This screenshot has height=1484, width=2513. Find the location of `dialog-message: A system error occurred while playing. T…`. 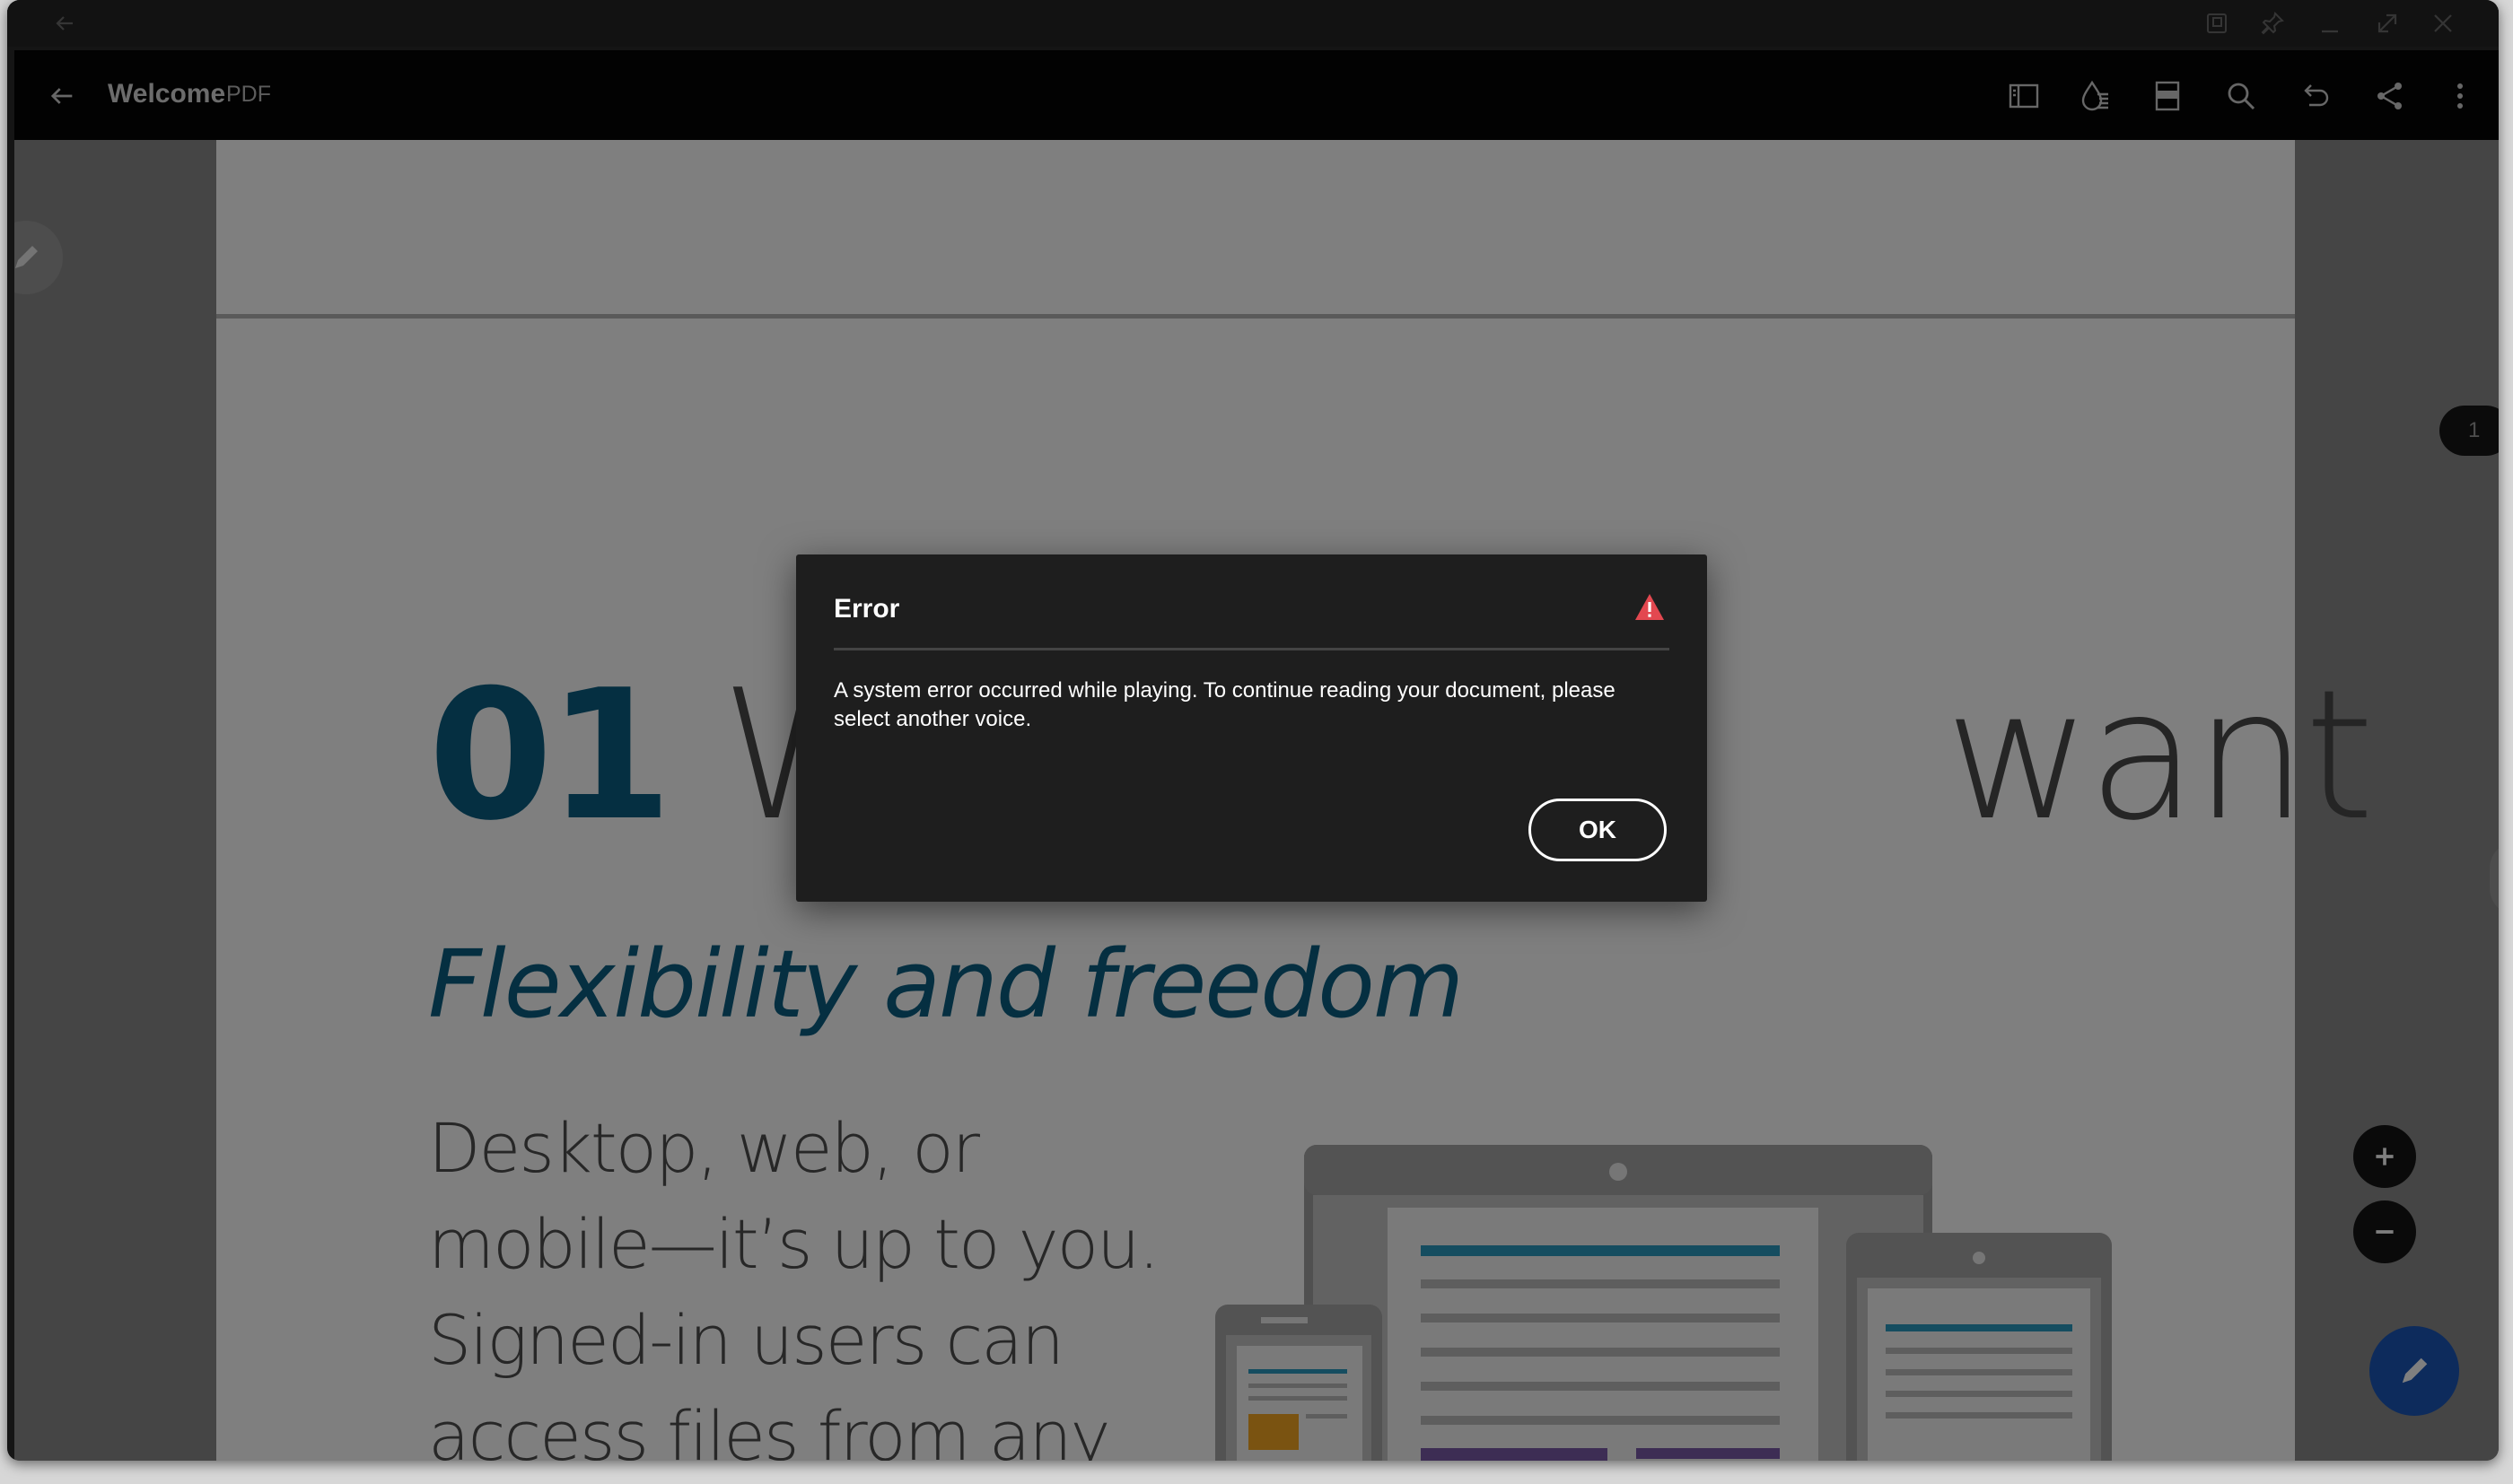

dialog-message: A system error occurred while playing. T… is located at coordinates (1225, 704).